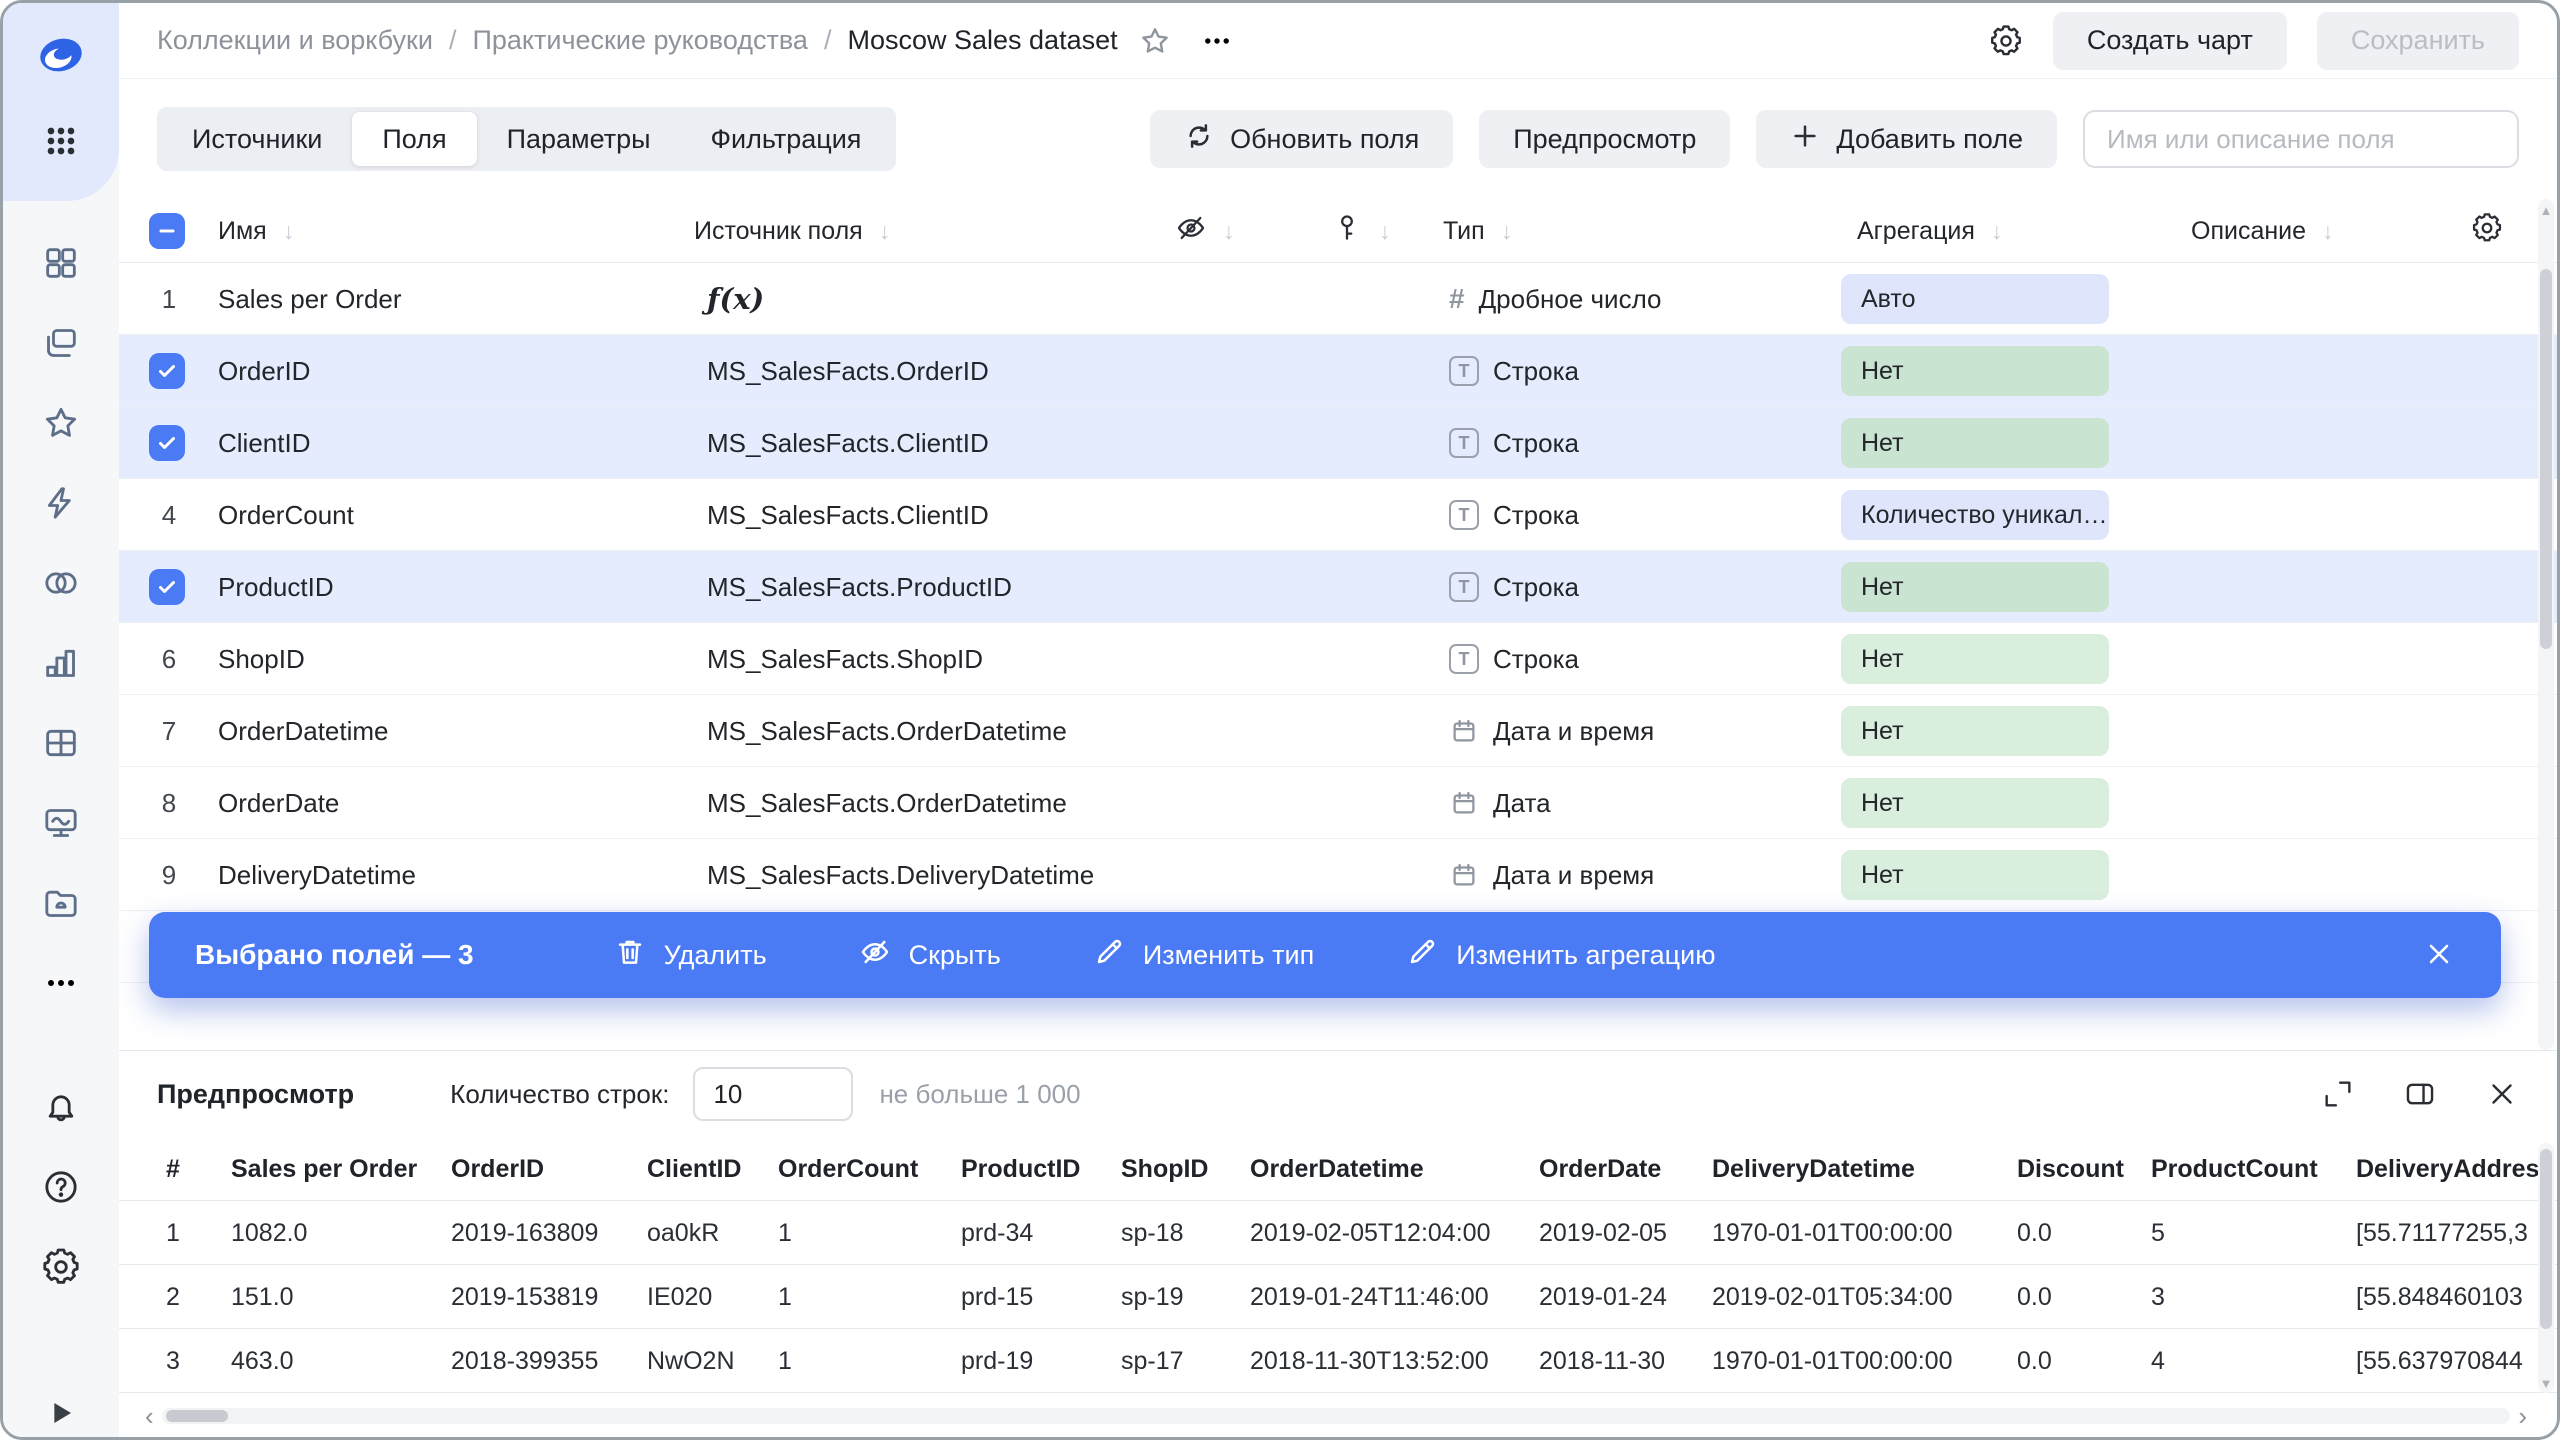  I want to click on tab-fields: Поля, so click(414, 139).